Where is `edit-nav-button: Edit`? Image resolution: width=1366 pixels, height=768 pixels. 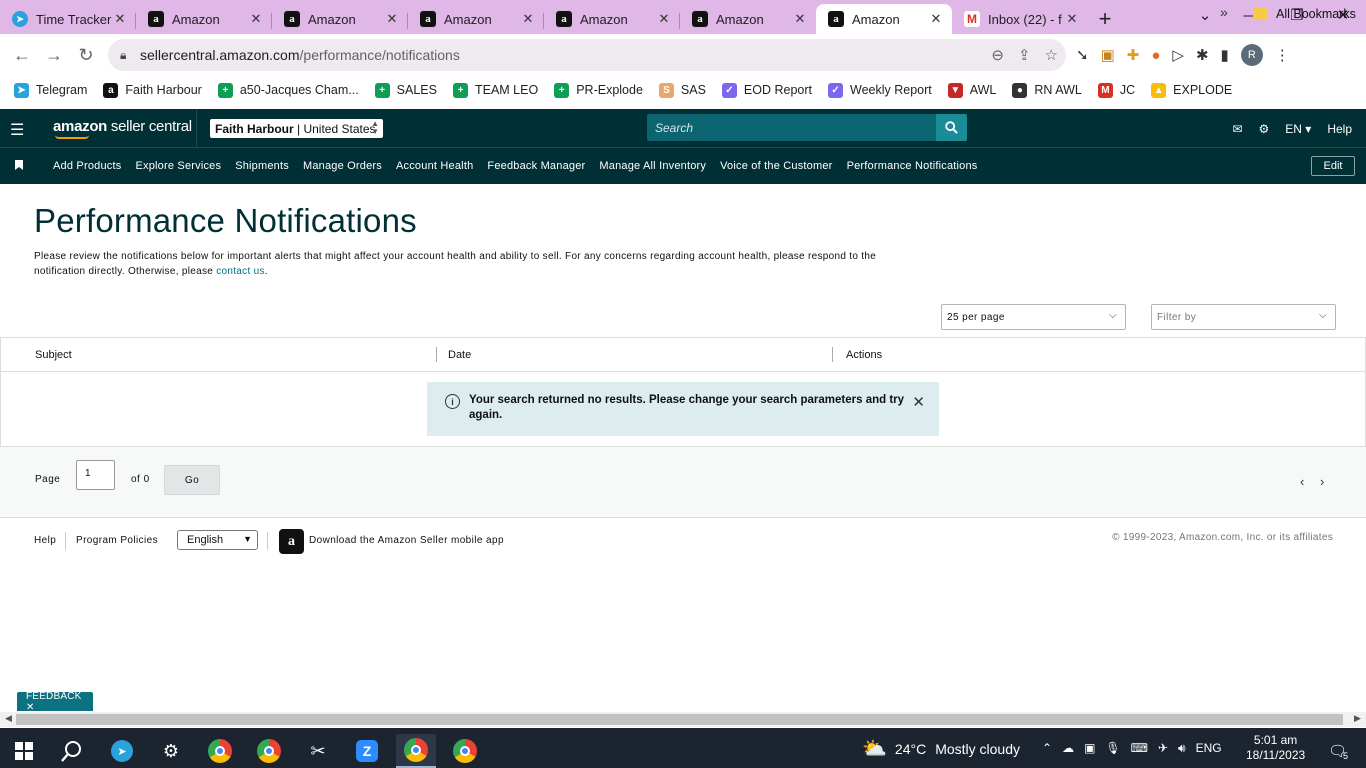 edit-nav-button: Edit is located at coordinates (1333, 166).